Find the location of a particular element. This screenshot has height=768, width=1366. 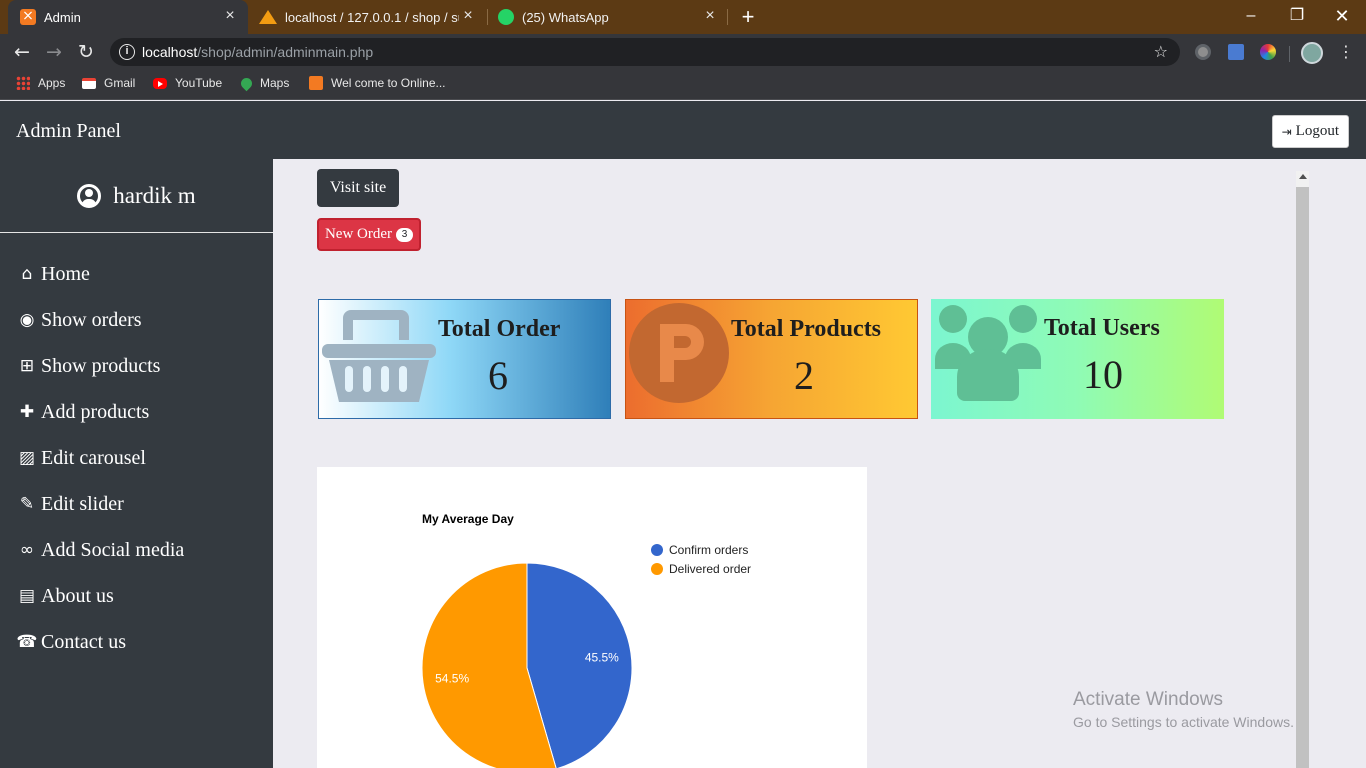

reload-icon: ↻ is located at coordinates (86, 52).